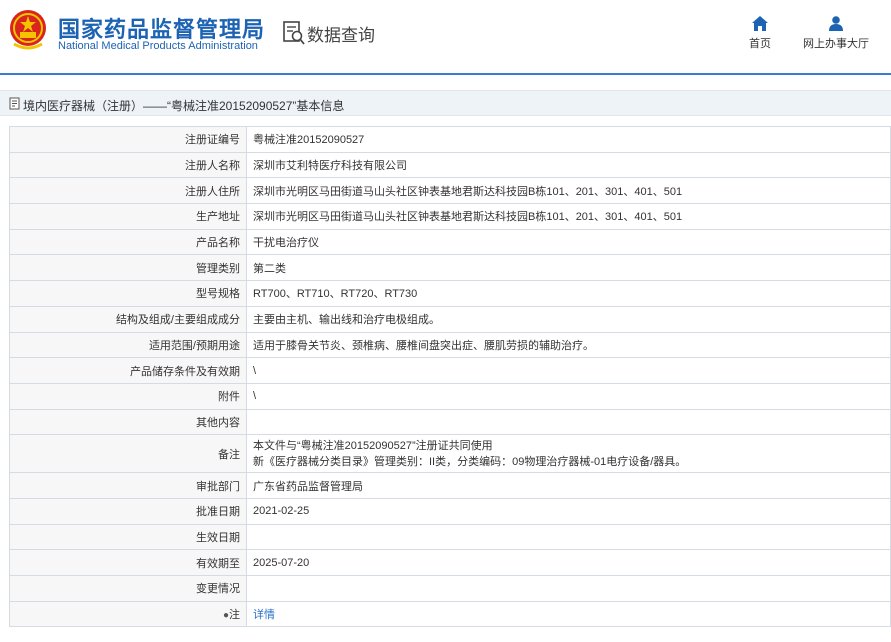  What do you see at coordinates (445, 103) in the screenshot?
I see `breadcrumb: 境内医疗器械（注册）——“粤械注准20152090527”基本信息` at bounding box center [445, 103].